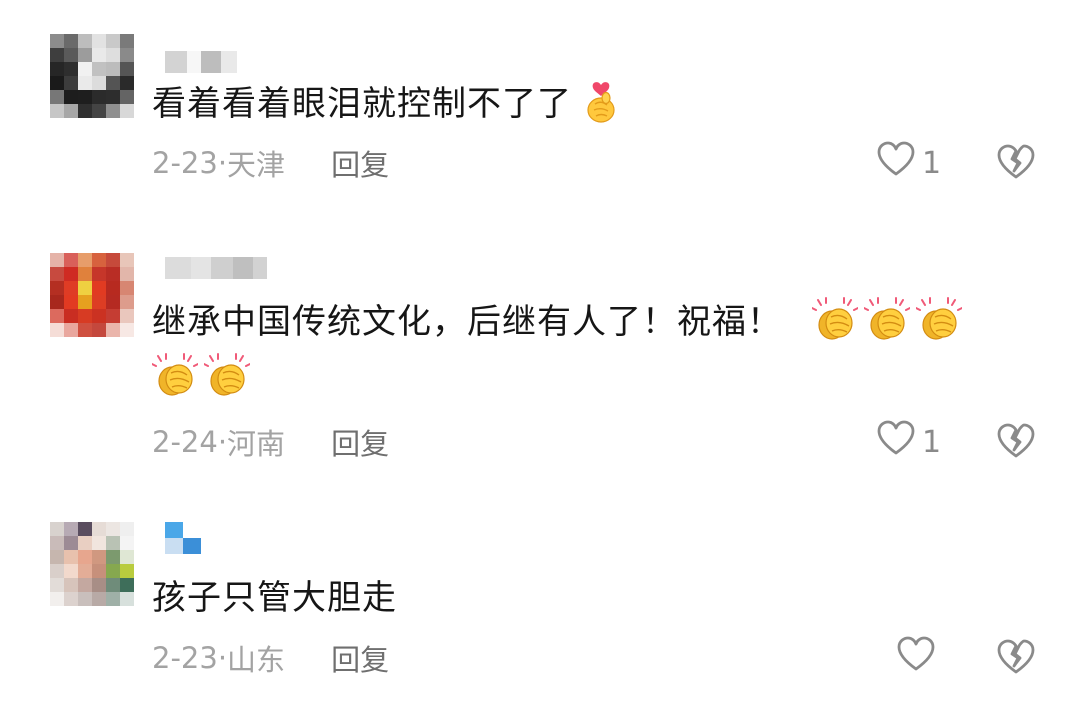  Describe the element at coordinates (270, 163) in the screenshot. I see `comment-meta: 2-23 · 天津 回复` at that location.